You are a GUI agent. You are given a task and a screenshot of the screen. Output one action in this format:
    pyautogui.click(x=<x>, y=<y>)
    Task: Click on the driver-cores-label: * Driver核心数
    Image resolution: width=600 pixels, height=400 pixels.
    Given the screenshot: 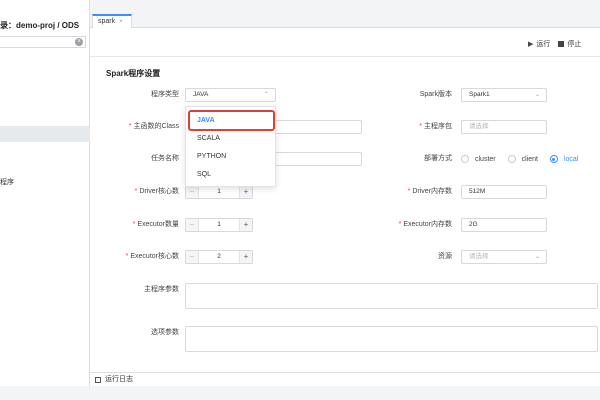 What is the action you would take?
    pyautogui.click(x=156, y=191)
    